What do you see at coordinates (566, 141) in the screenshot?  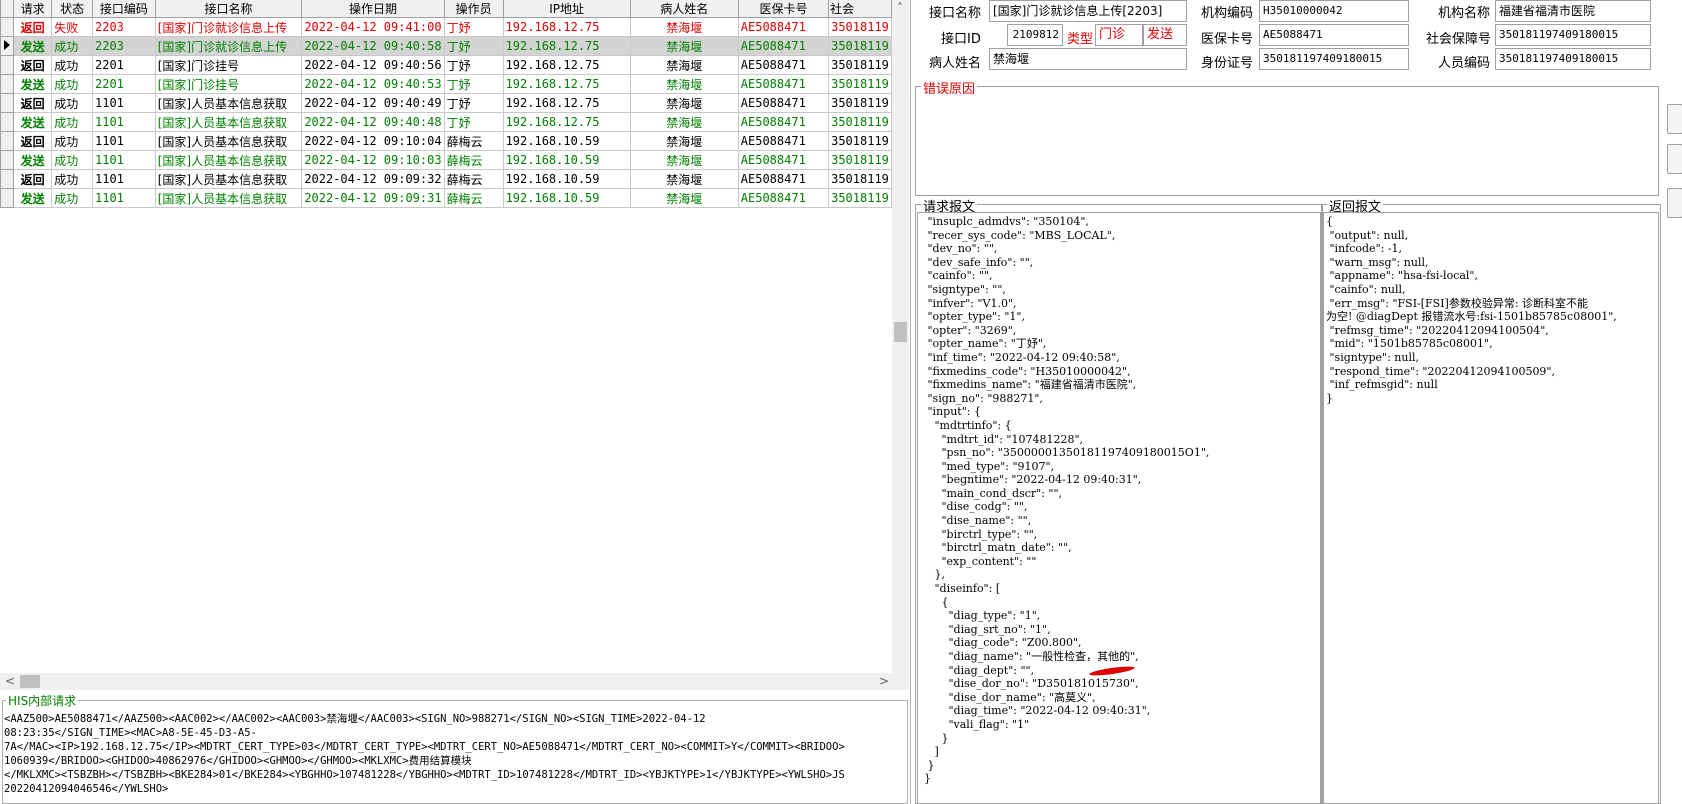 I see `row-ip: 192.168.10.59` at bounding box center [566, 141].